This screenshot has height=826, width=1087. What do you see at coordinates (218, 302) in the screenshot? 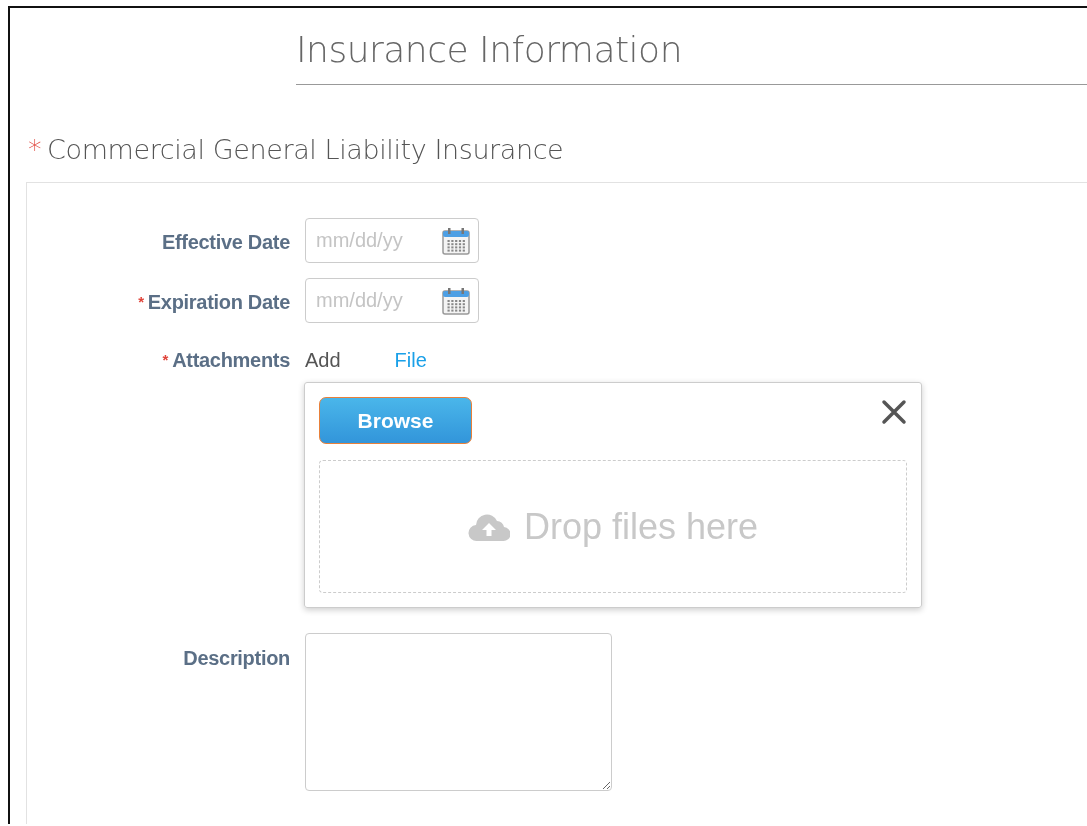
I see `field-label: Expiration Date` at bounding box center [218, 302].